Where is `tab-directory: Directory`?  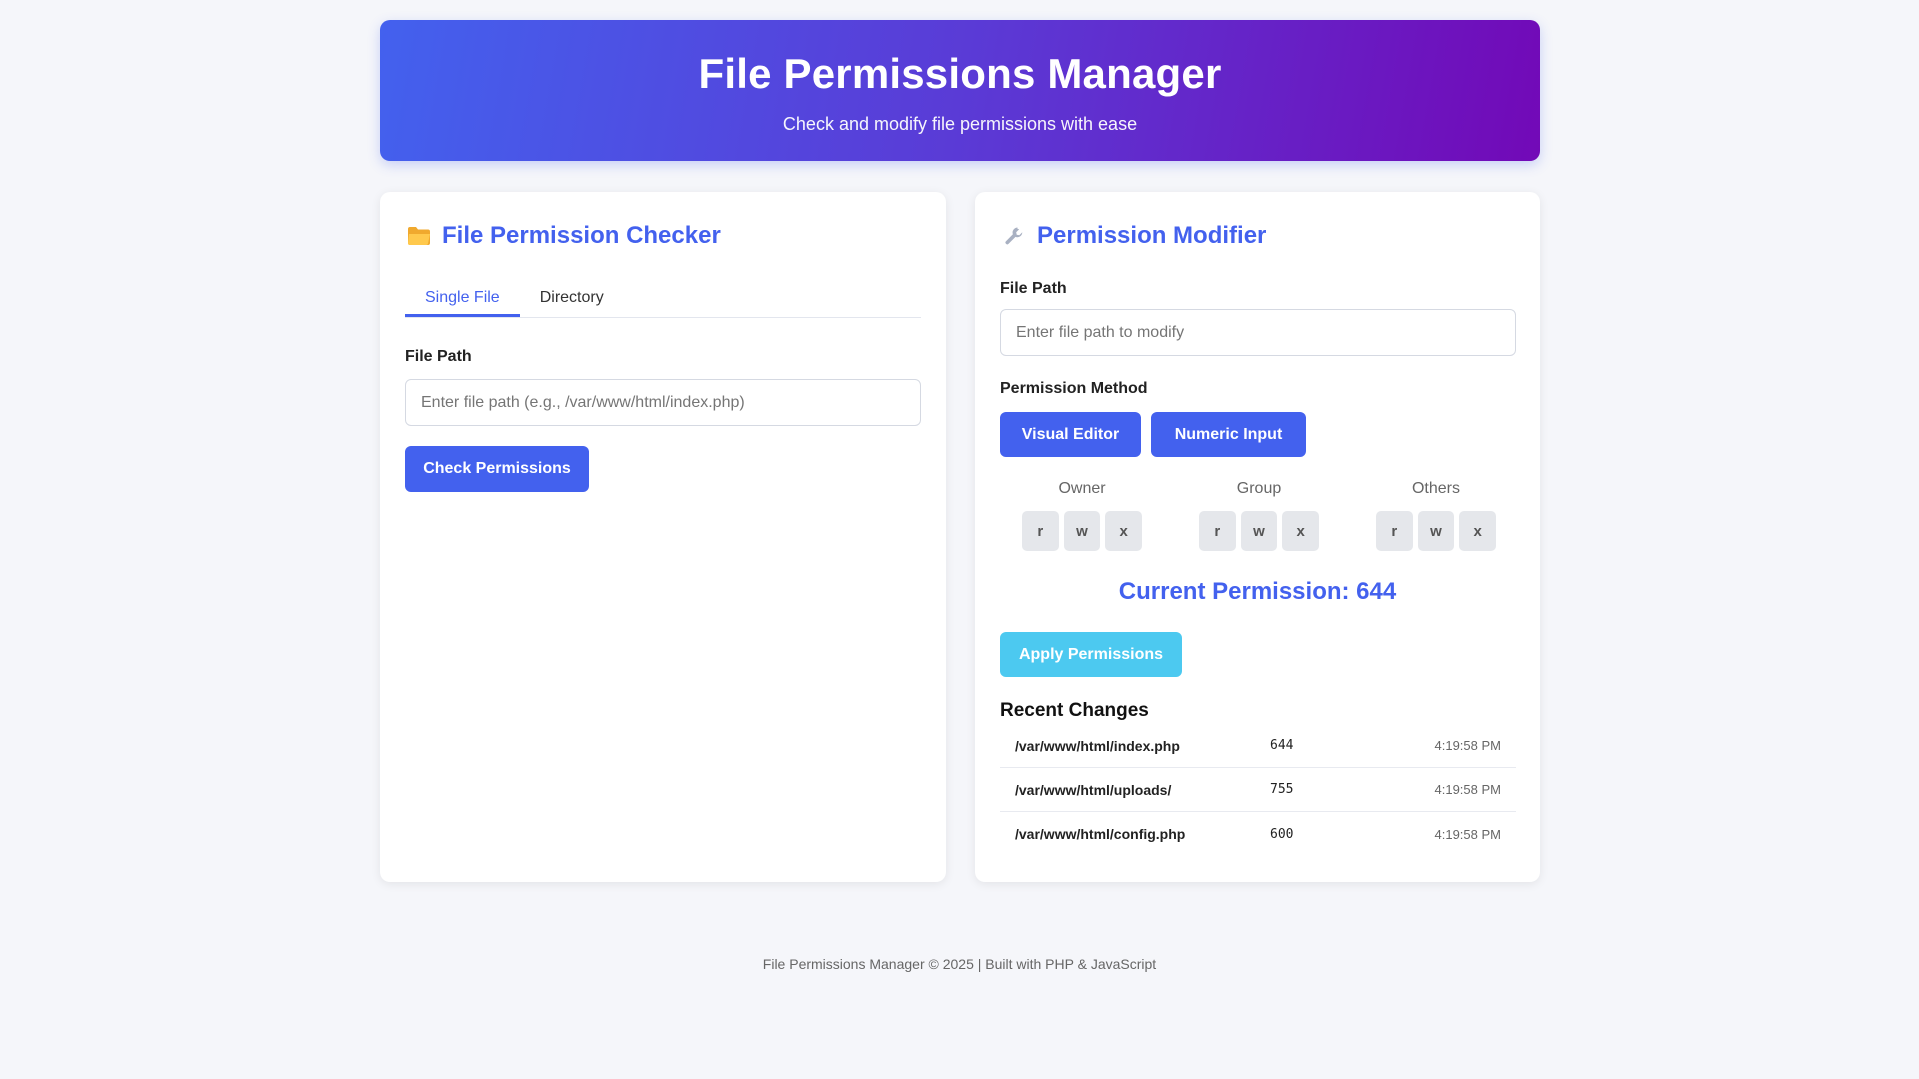 tab-directory: Directory is located at coordinates (572, 298).